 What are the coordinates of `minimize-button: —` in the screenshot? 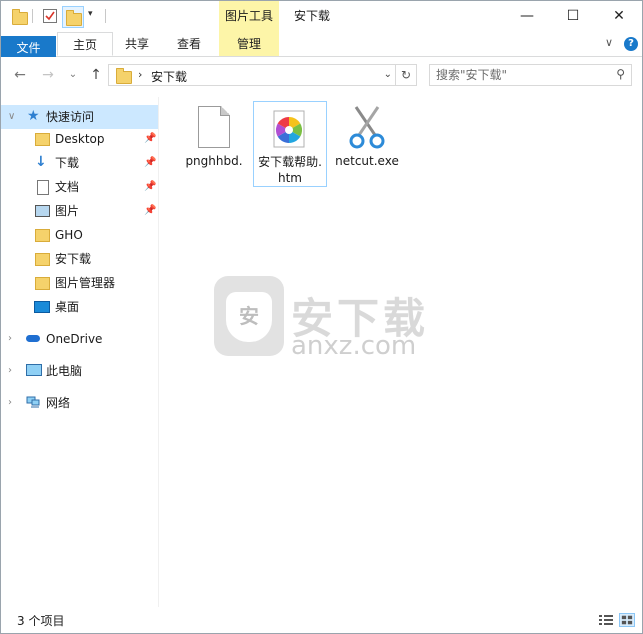 It's located at (527, 16).